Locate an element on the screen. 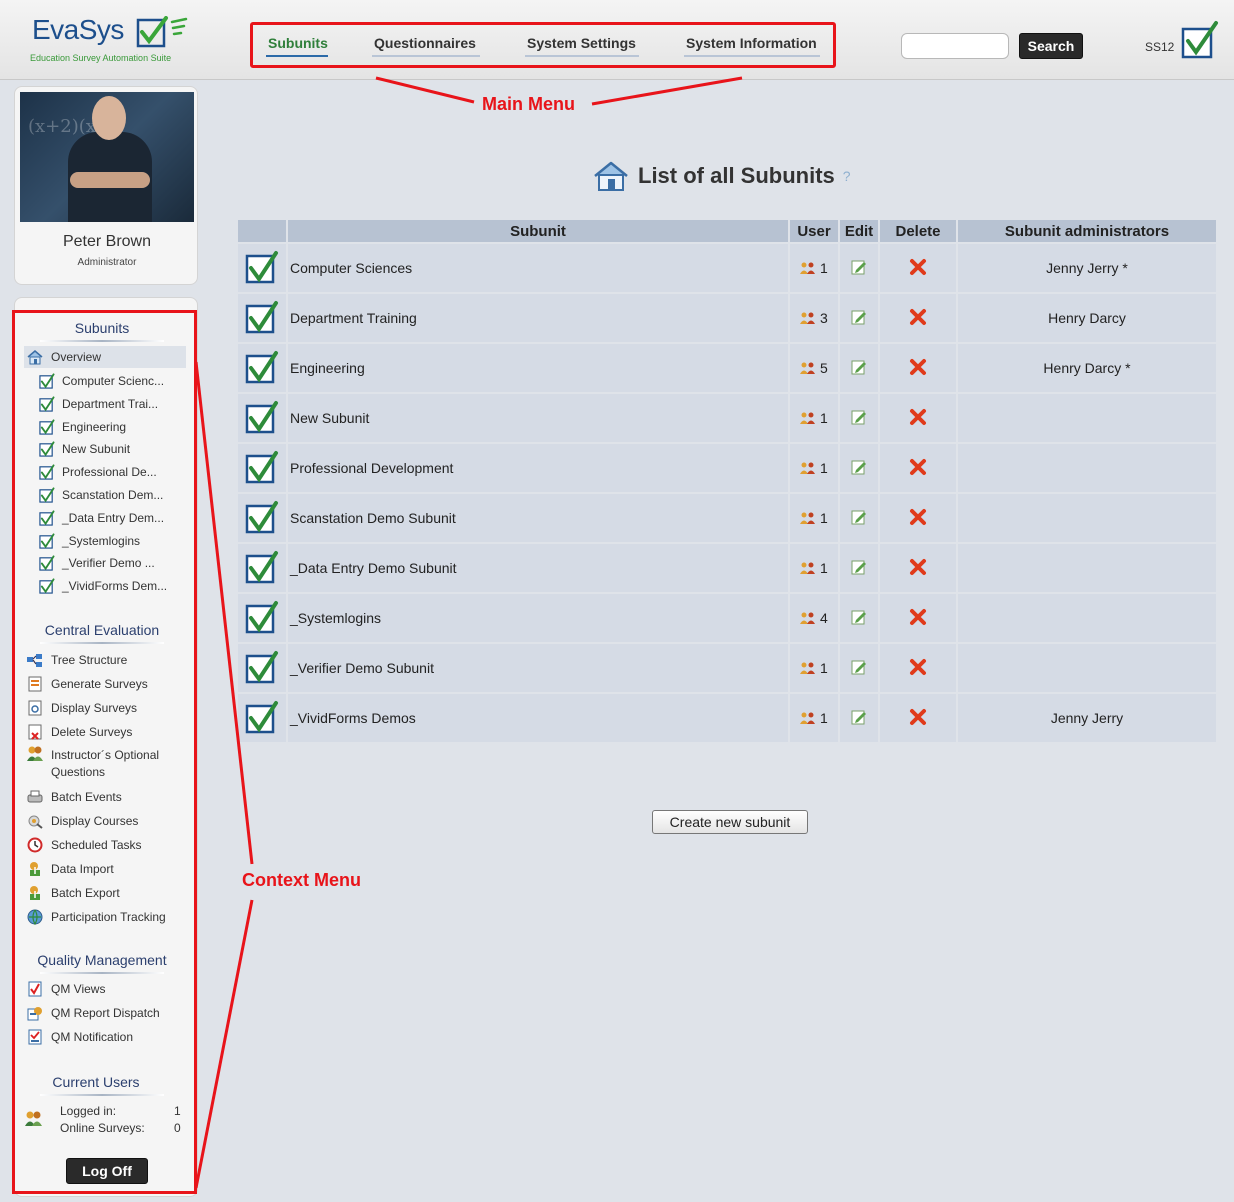  subunit-name-link: _Verifier Demo Subunit is located at coordinates (538, 668).